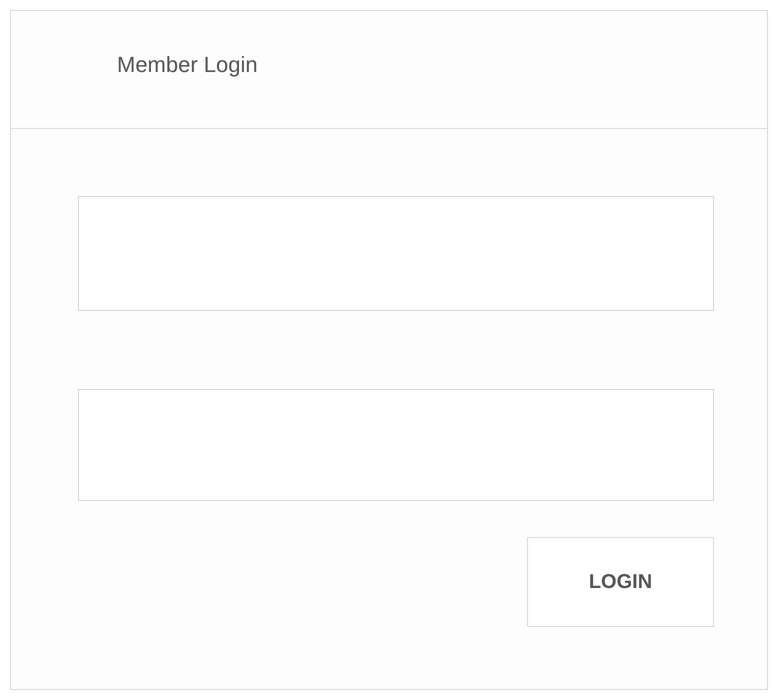 This screenshot has width=778, height=694. What do you see at coordinates (620, 582) in the screenshot?
I see `login-button: LOGIN` at bounding box center [620, 582].